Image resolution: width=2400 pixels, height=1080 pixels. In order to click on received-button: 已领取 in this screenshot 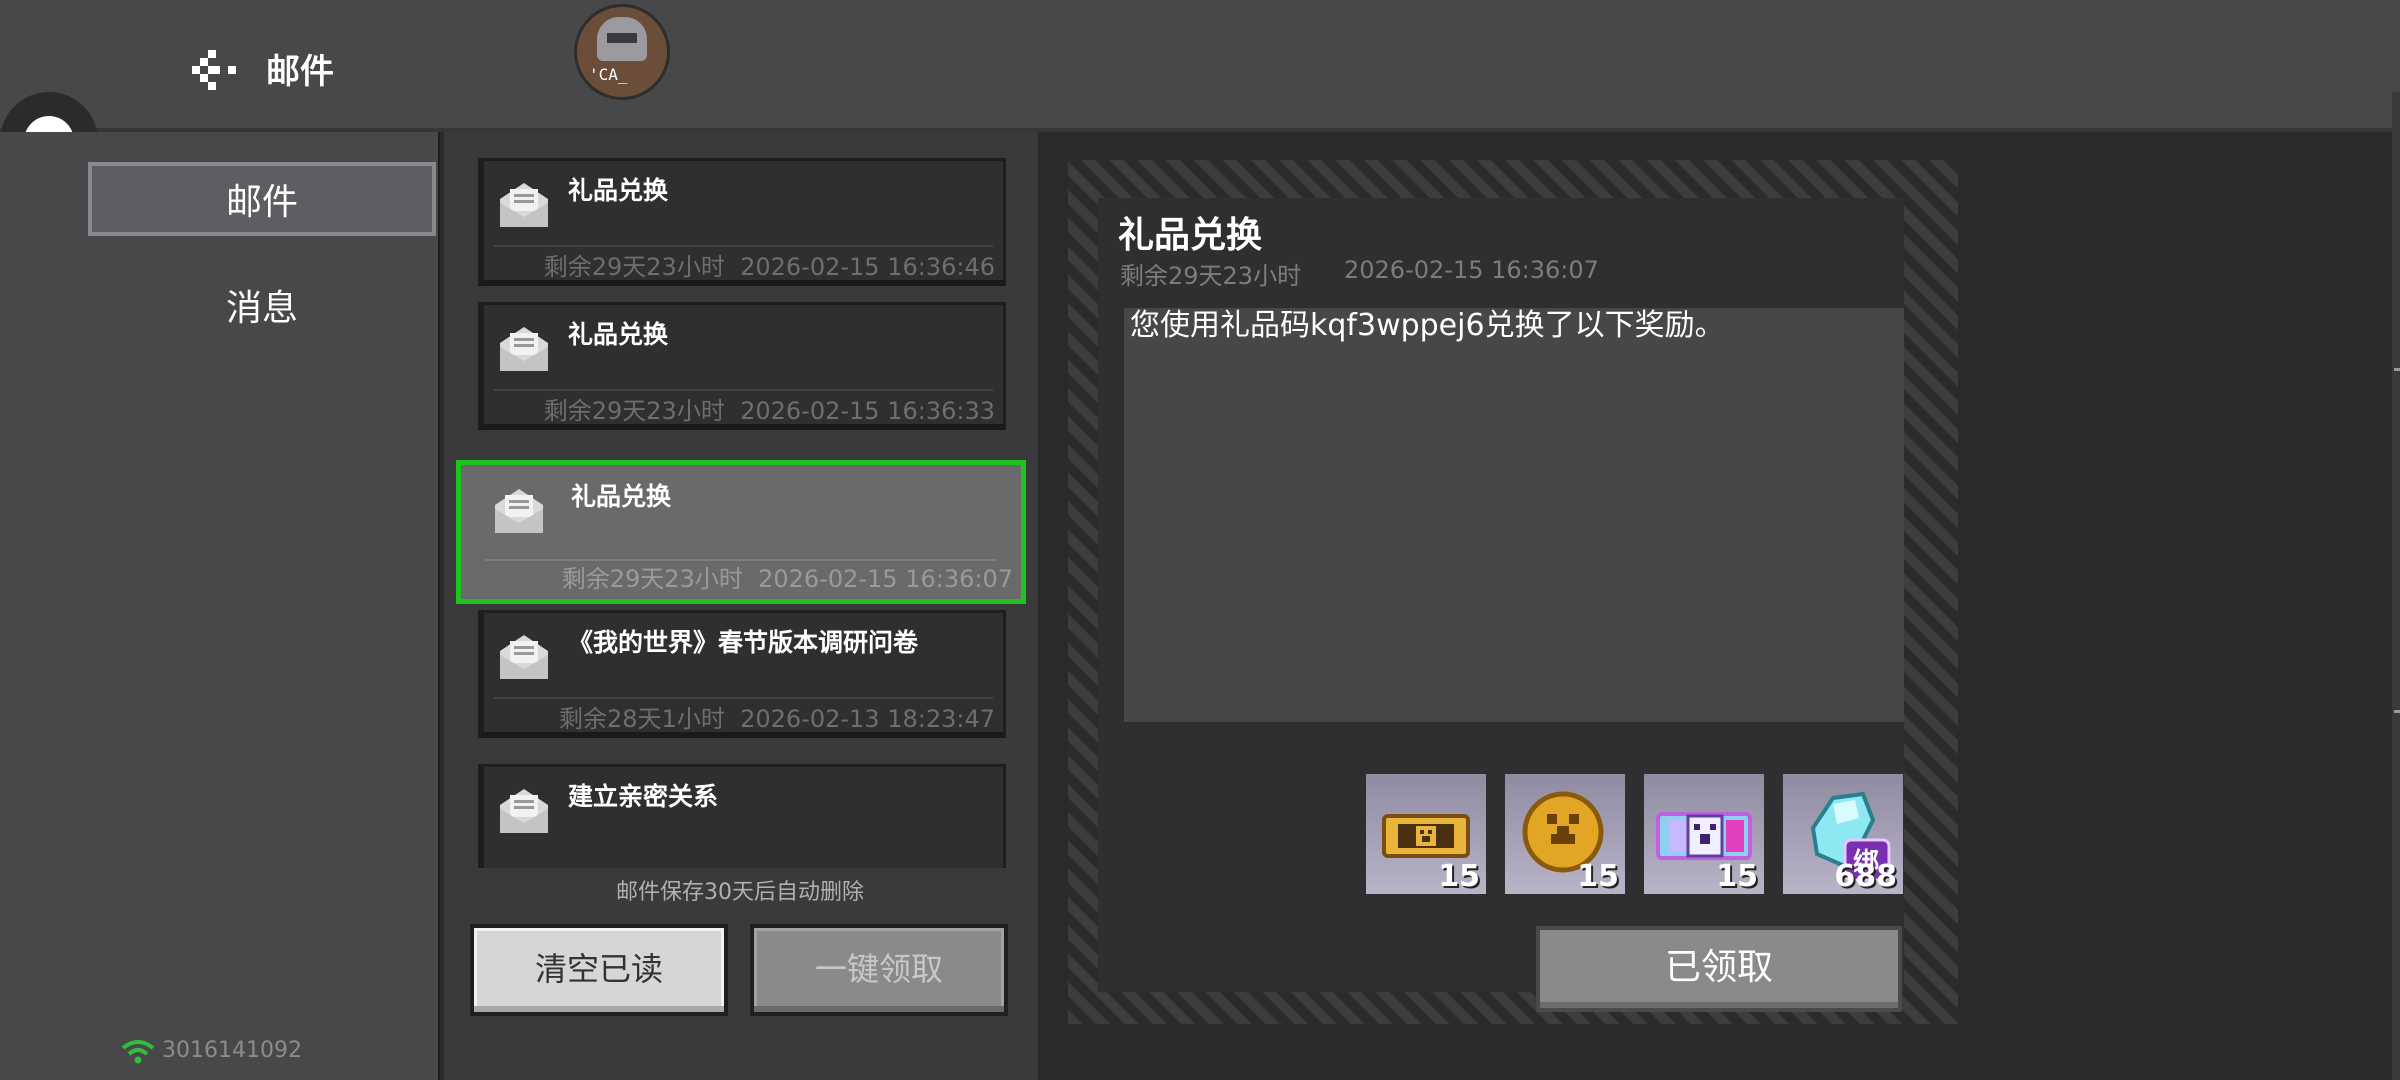, I will do `click(1719, 969)`.